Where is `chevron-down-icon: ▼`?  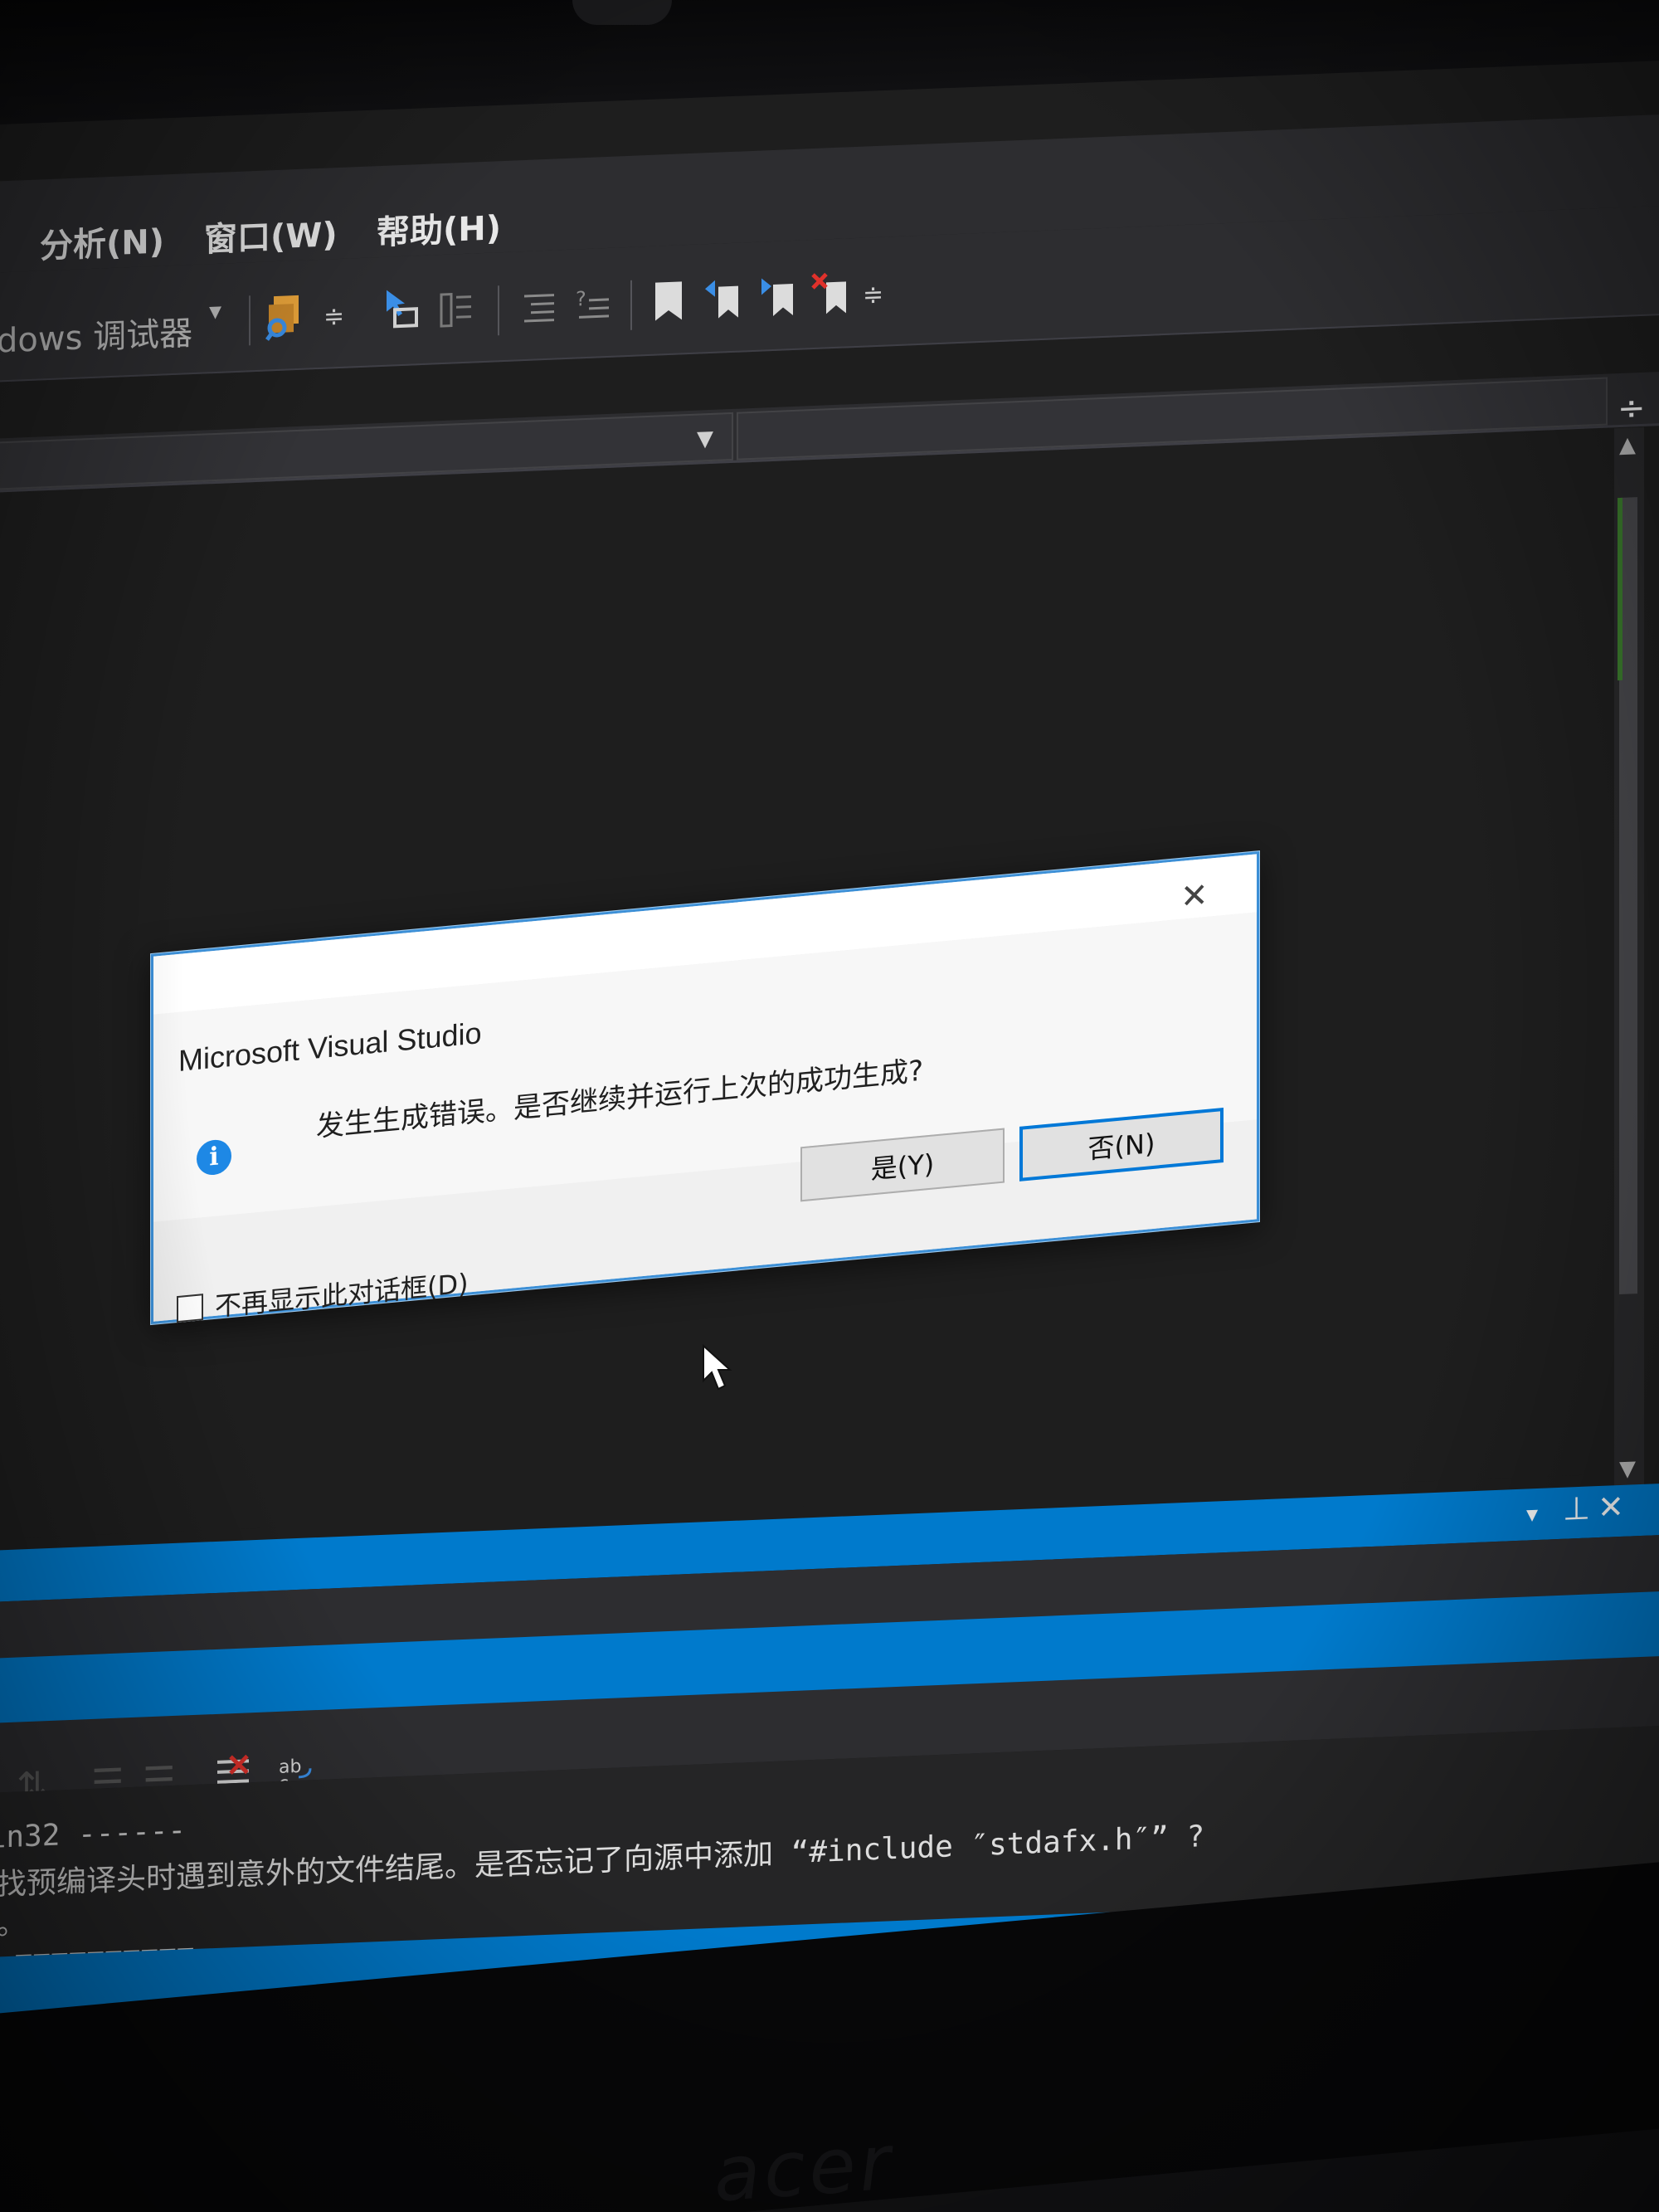
chevron-down-icon: ▼ is located at coordinates (705, 439).